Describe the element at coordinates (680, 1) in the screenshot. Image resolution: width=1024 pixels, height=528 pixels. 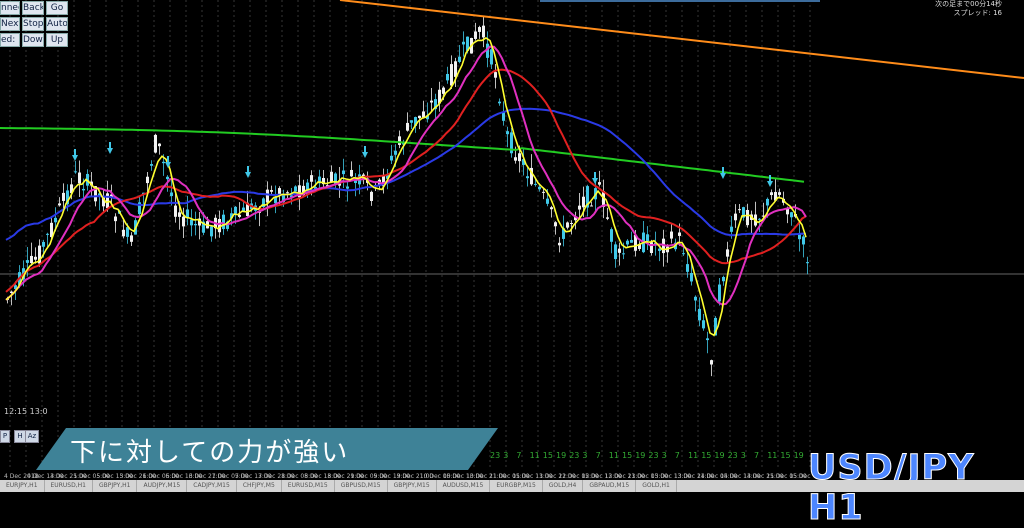
I see `price-box-top` at that location.